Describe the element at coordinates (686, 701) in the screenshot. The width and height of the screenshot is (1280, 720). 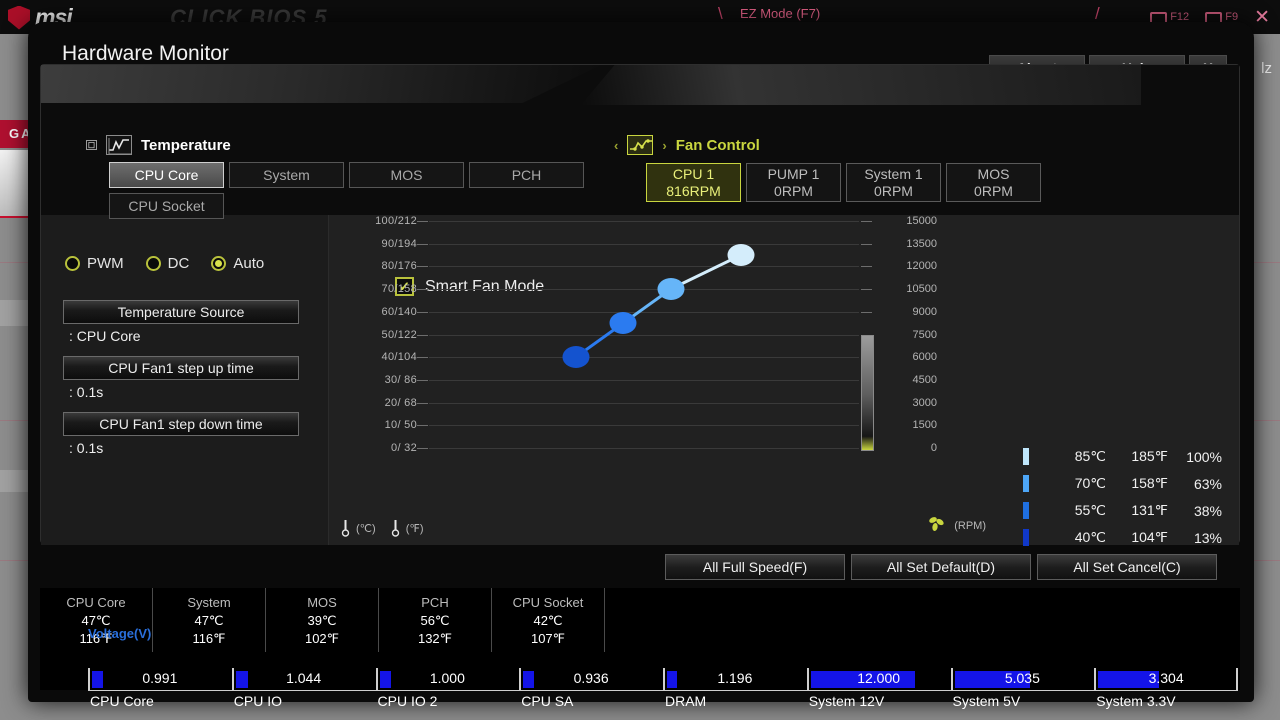
I see `voltage-name: DRAM` at that location.